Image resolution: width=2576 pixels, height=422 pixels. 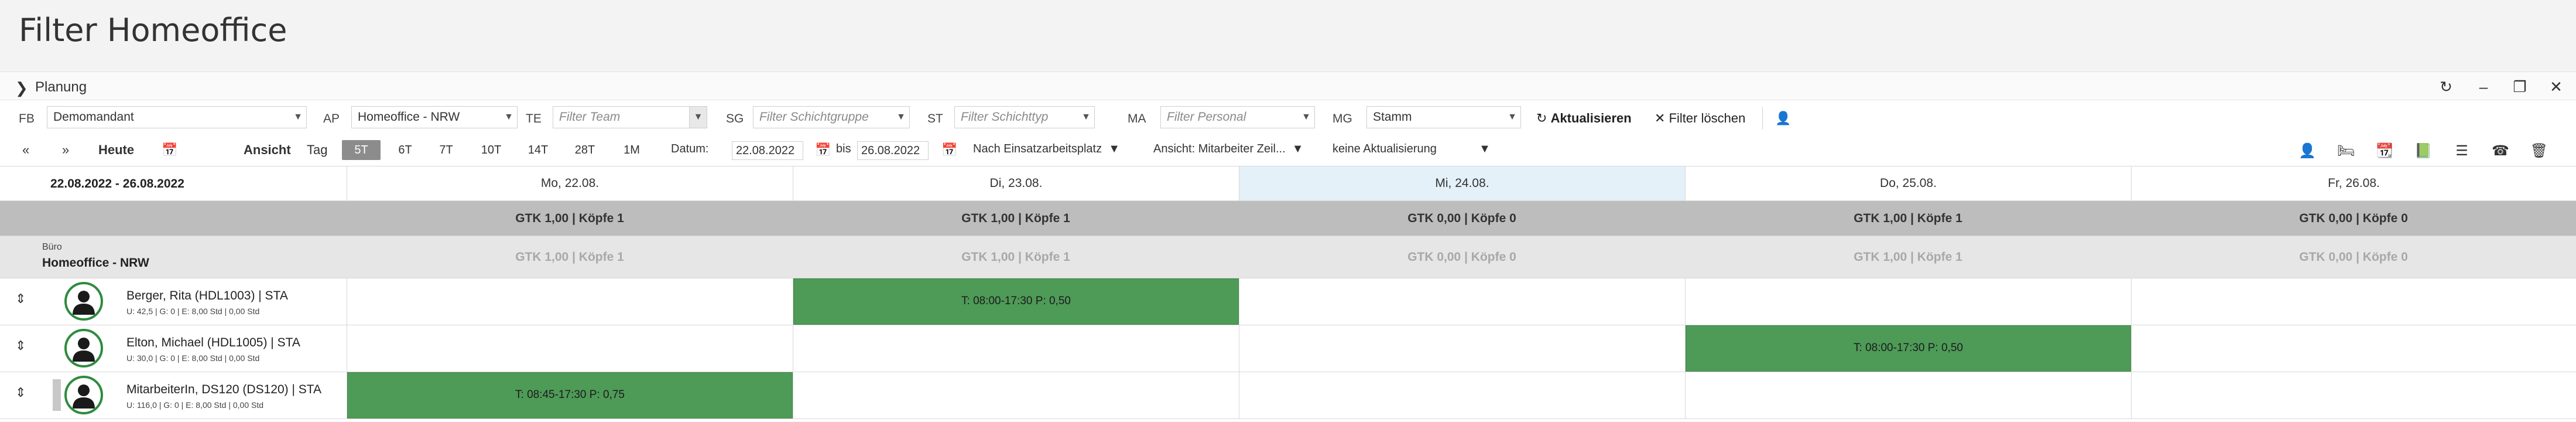 What do you see at coordinates (116, 150) in the screenshot?
I see `today-button: Heute` at bounding box center [116, 150].